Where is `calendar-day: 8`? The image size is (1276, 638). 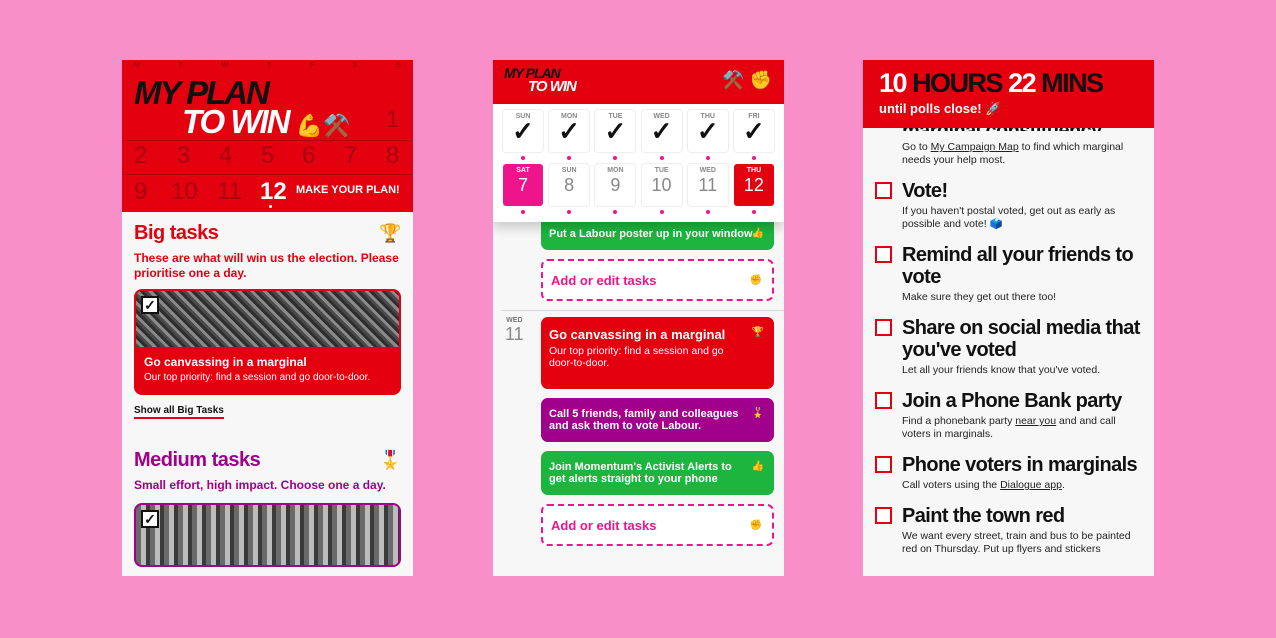 calendar-day: 8 is located at coordinates (392, 156).